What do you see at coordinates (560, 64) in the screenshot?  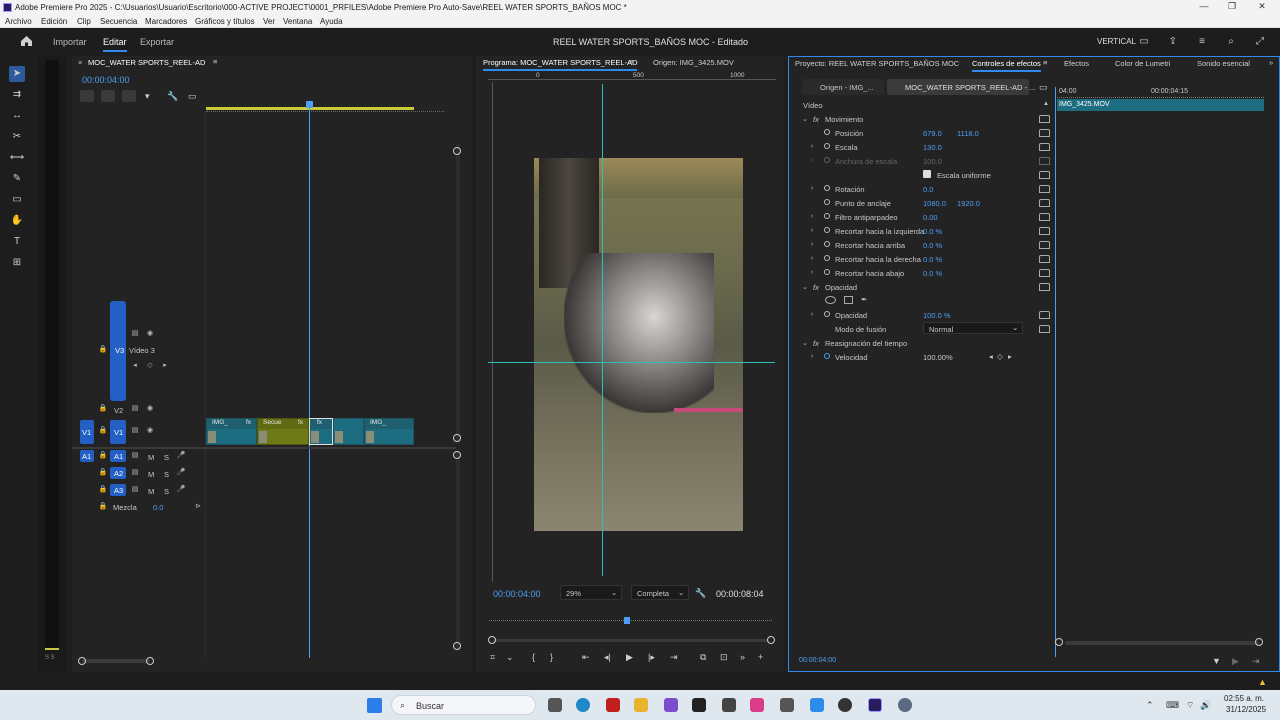 I see `program-tab: Programa: MOC_WATER SPORTS_REEL-AD` at bounding box center [560, 64].